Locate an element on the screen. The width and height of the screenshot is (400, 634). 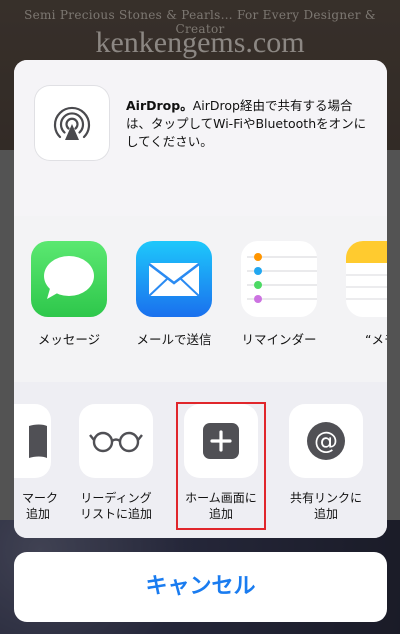
glasses-icon is located at coordinates (116, 441).